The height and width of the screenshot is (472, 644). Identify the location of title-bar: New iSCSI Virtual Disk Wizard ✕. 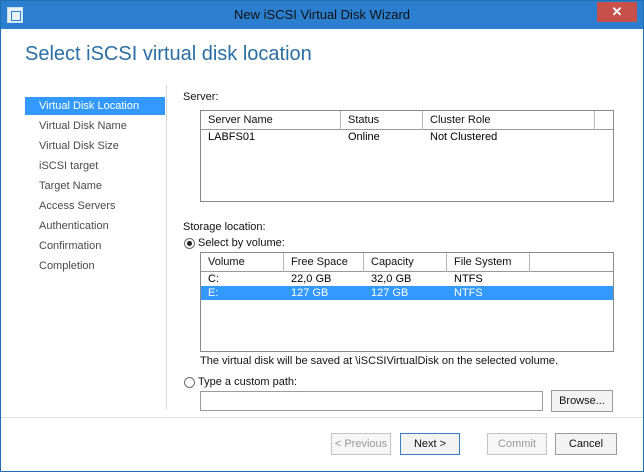
(322, 15).